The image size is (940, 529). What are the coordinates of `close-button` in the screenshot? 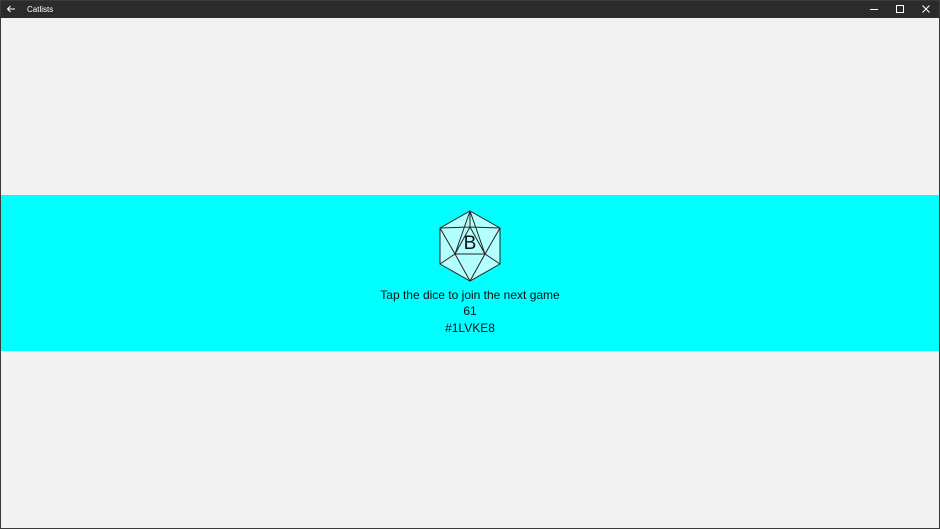 It's located at (926, 9).